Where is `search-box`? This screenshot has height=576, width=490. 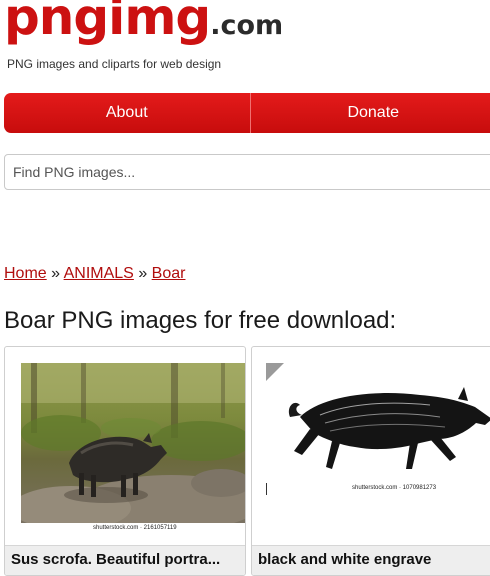 search-box is located at coordinates (247, 172).